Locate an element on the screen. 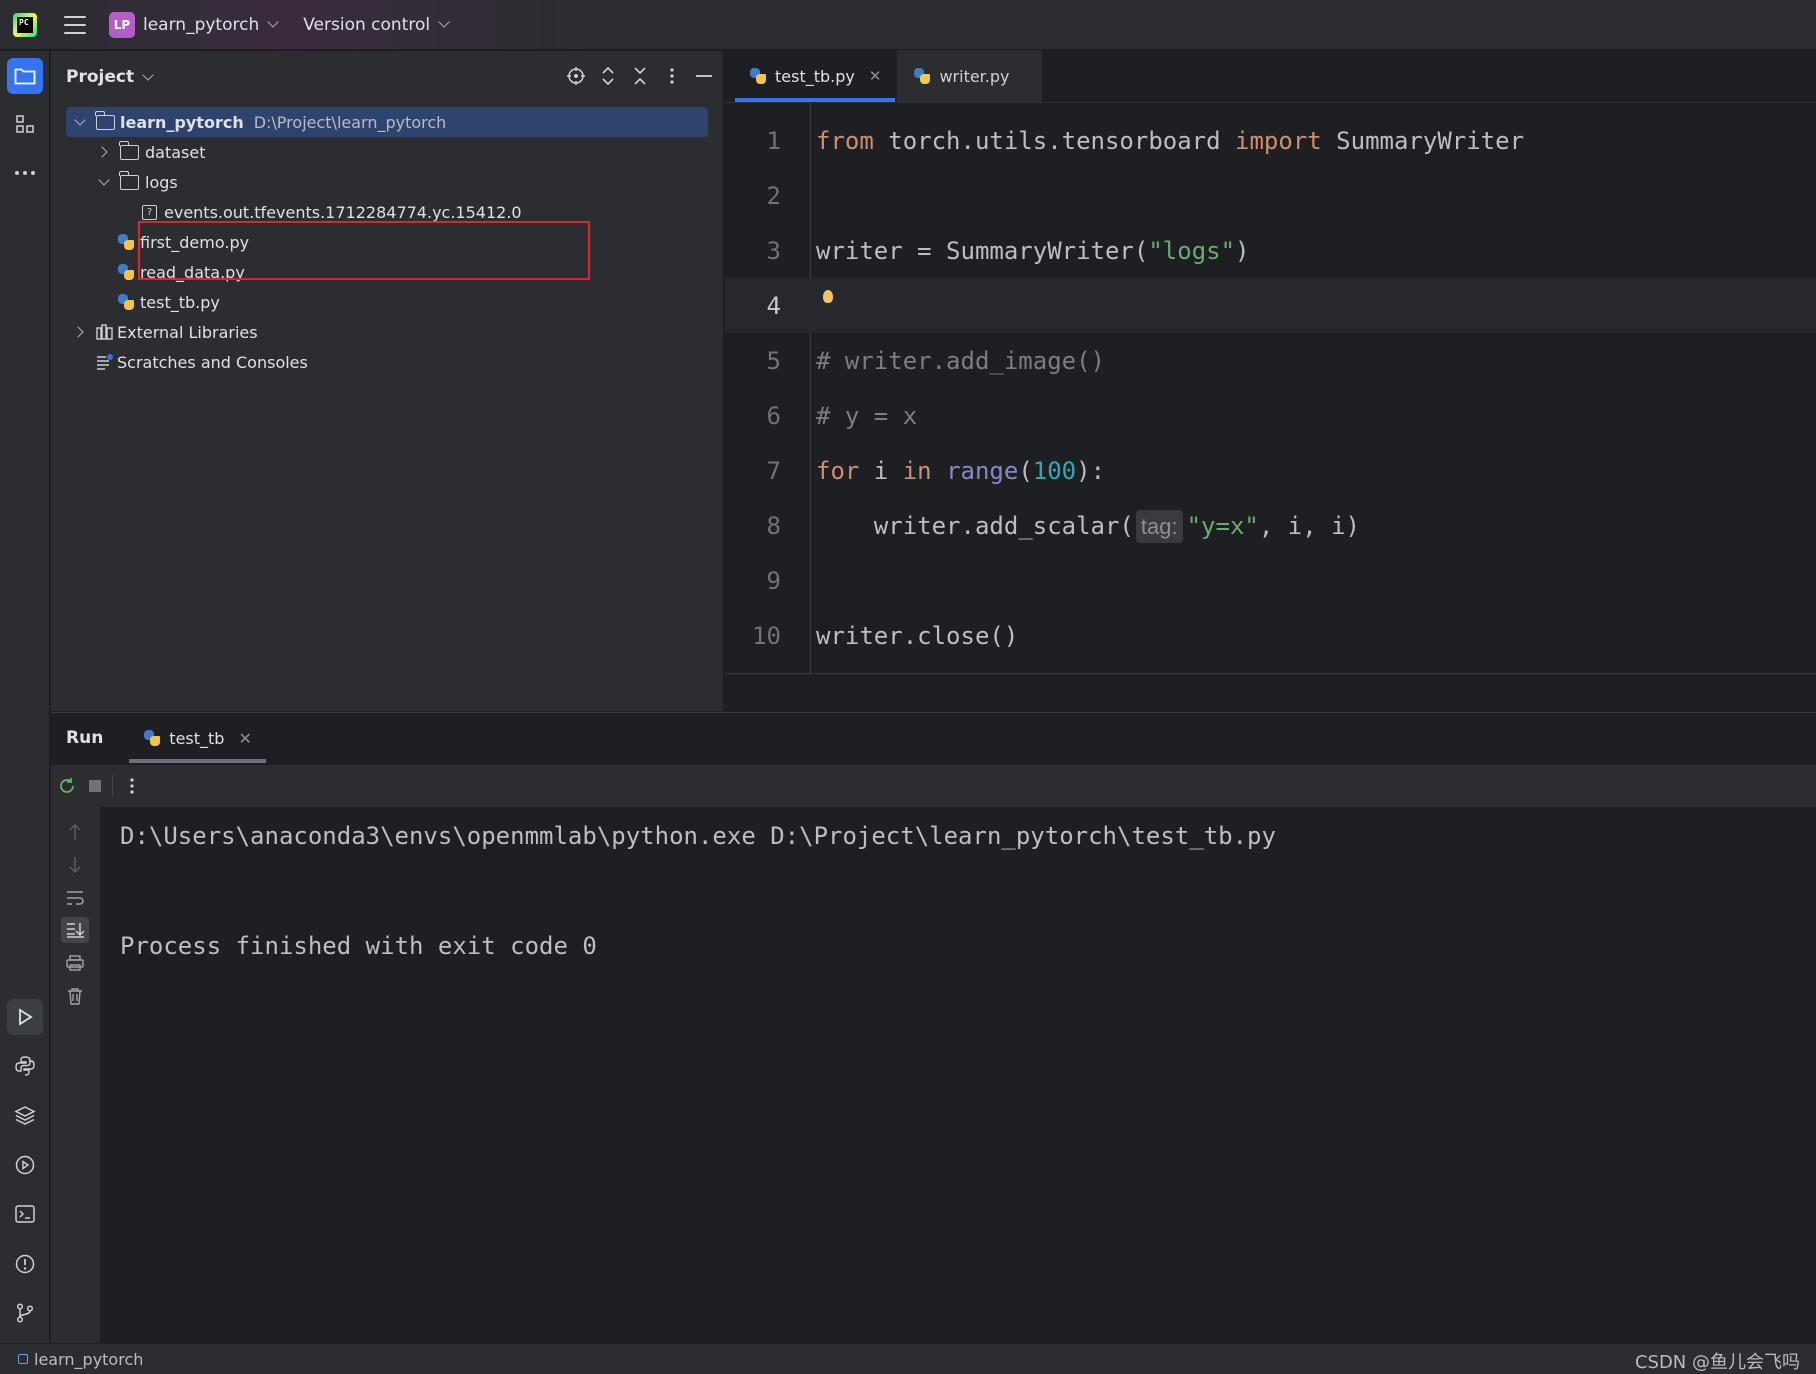 This screenshot has width=1816, height=1374. code-line: 8 writer.add_scalar(tag: "y=x", i, i) is located at coordinates (1270, 525).